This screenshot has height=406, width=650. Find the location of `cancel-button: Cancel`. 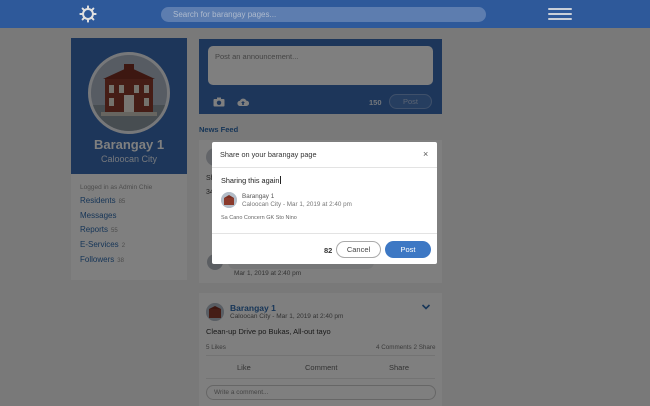

cancel-button: Cancel is located at coordinates (358, 249).